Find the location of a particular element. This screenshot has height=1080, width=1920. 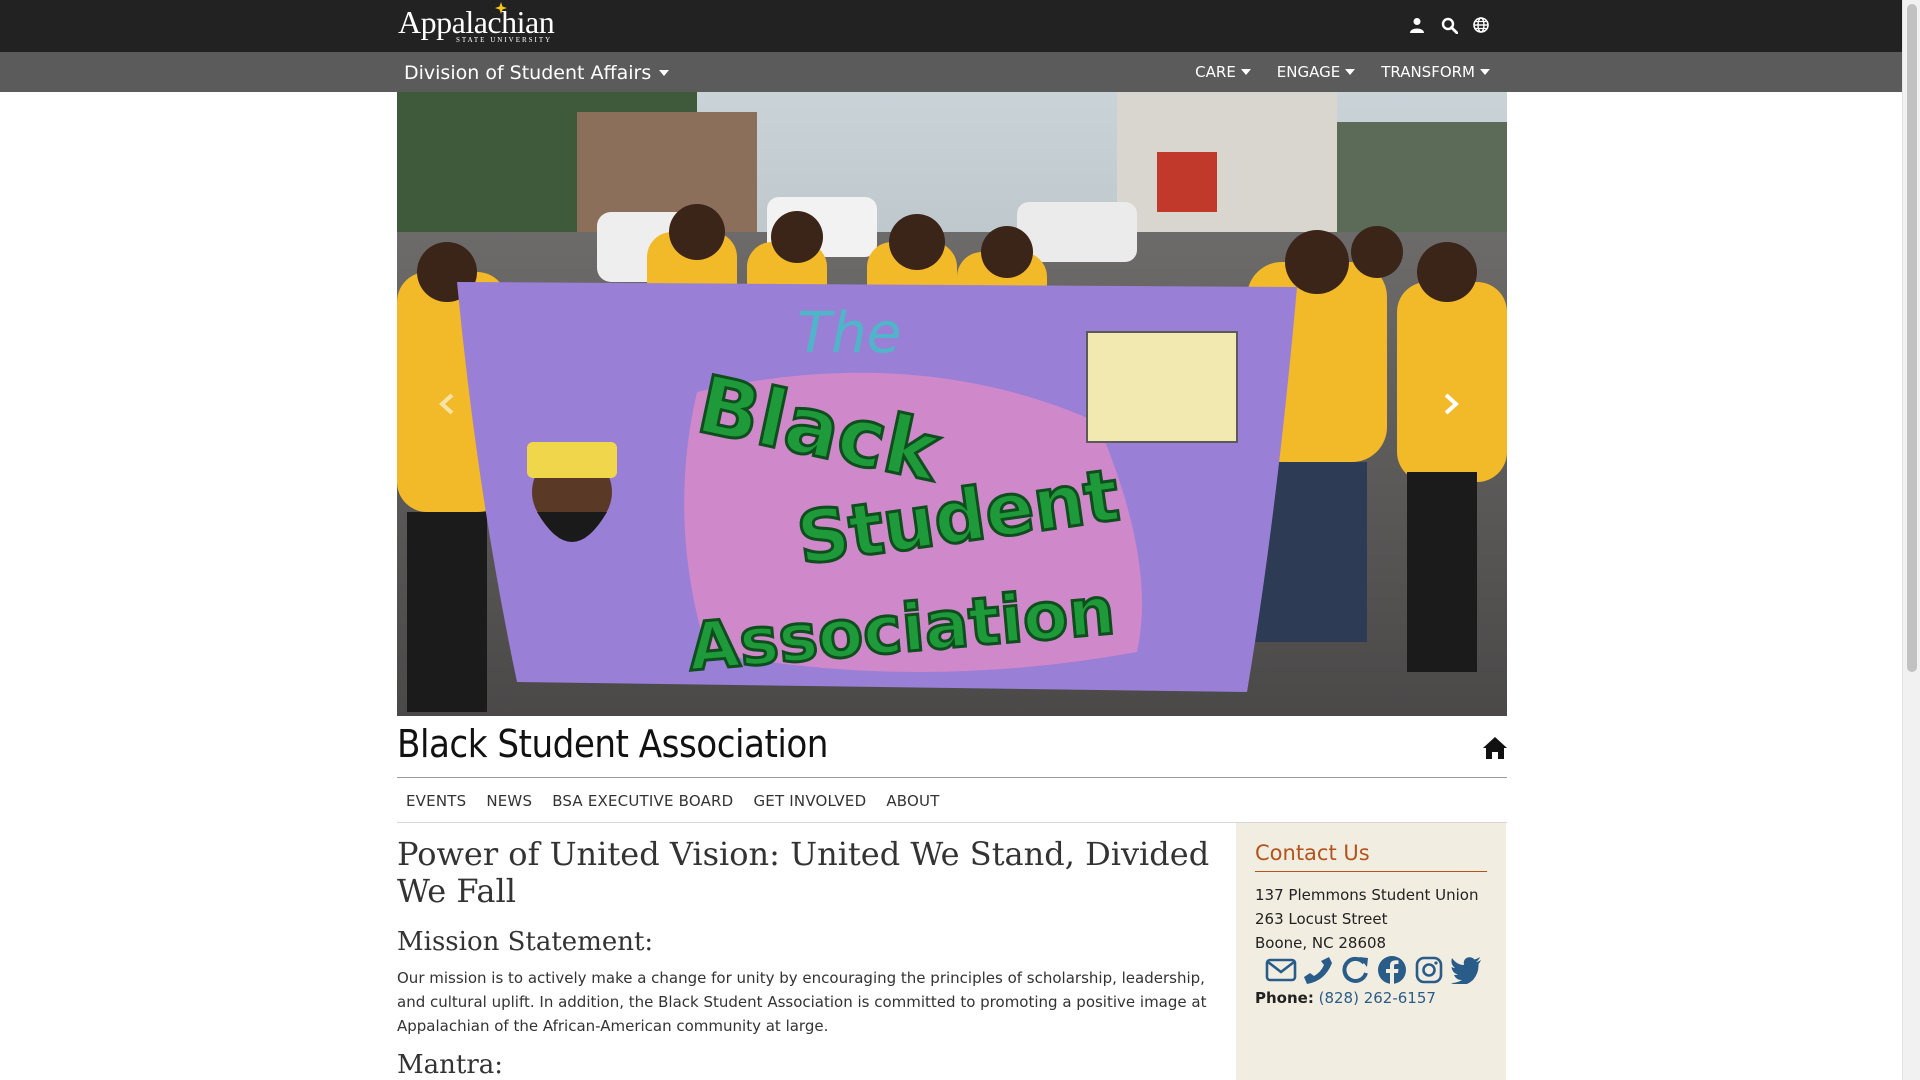

home-icon is located at coordinates (1495, 748).